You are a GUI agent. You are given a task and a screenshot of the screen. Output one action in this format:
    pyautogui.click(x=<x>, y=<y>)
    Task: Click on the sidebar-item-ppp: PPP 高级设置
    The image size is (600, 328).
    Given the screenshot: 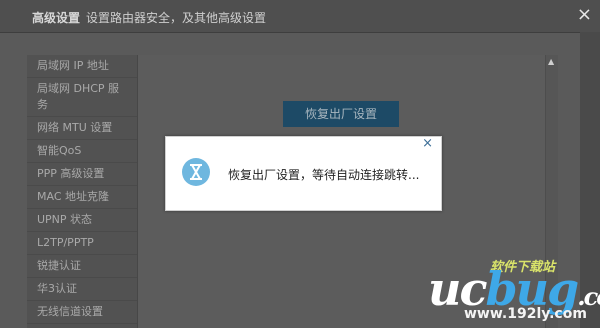 What is the action you would take?
    pyautogui.click(x=82, y=174)
    